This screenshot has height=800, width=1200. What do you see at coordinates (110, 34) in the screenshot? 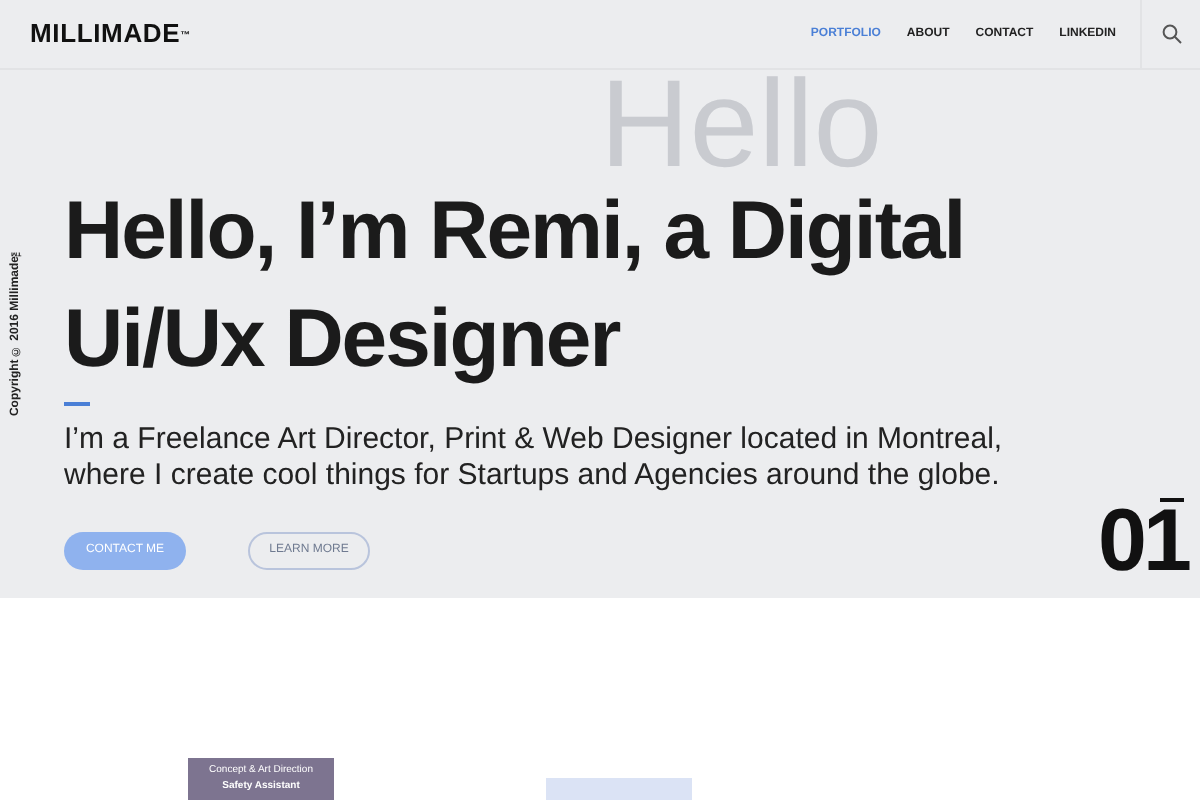
I see `logo: MILLIMADE$^{™}$` at bounding box center [110, 34].